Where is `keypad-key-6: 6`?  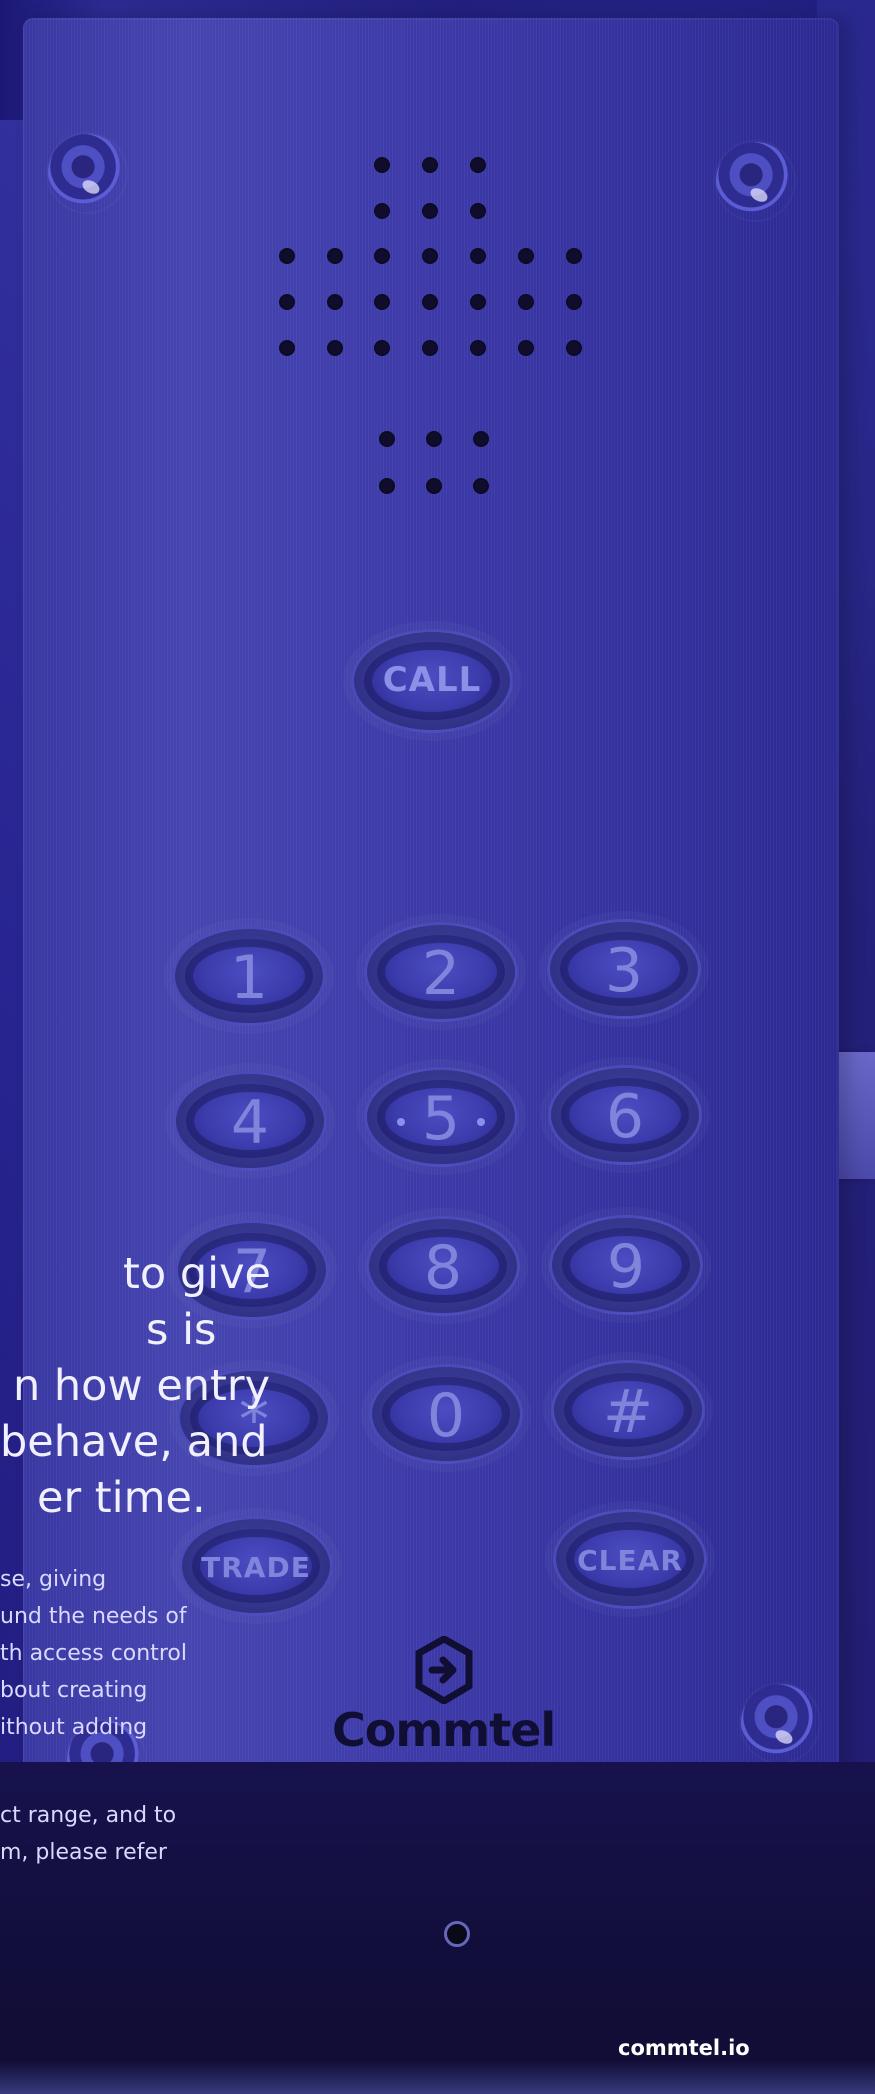
keypad-key-6: 6 is located at coordinates (625, 1115).